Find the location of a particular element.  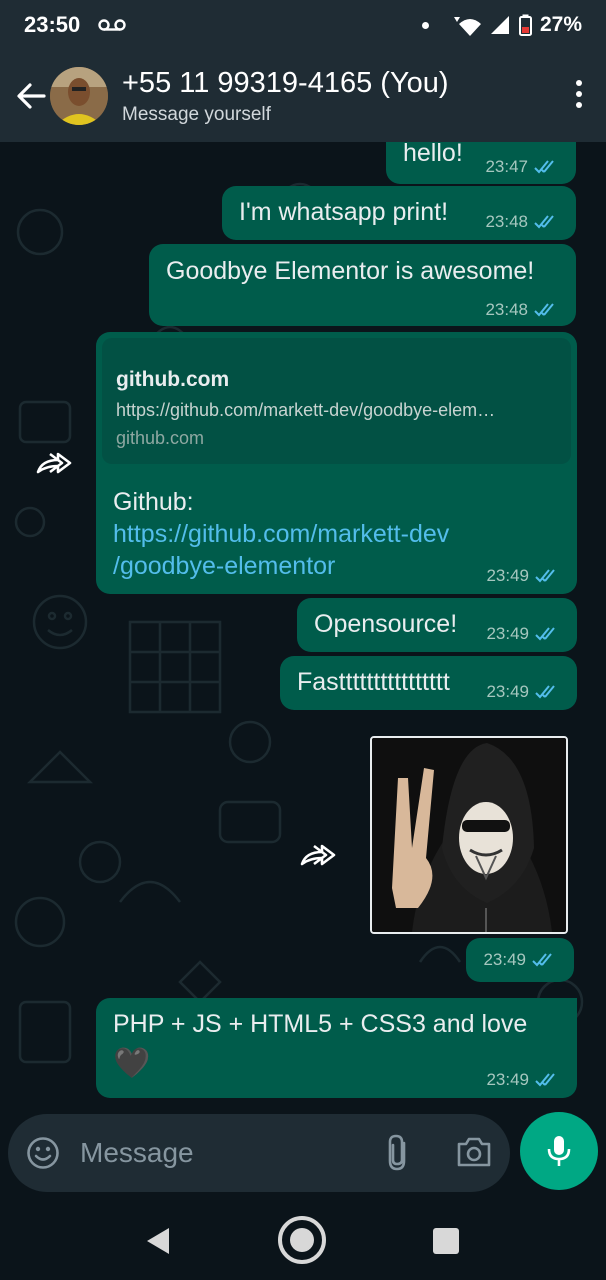

message-bubble: Goodbye Elementor is awesome! 23:48 is located at coordinates (362, 285).